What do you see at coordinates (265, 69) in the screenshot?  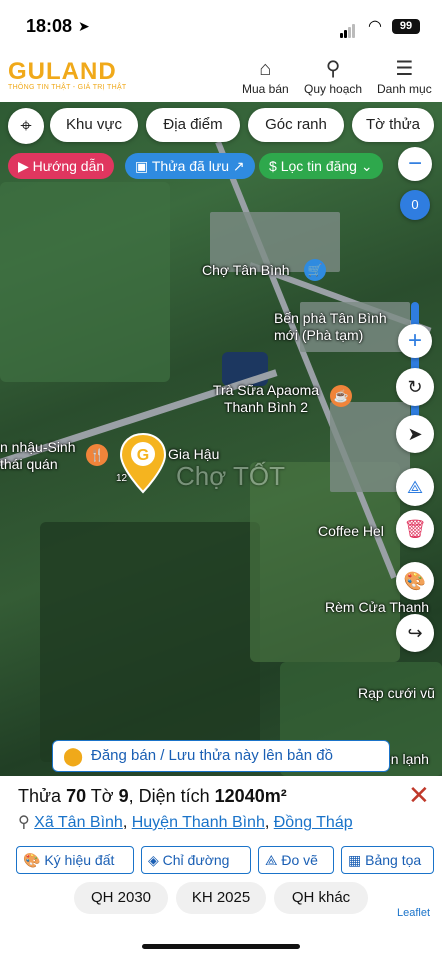 I see `store-icon: ⌂` at bounding box center [265, 69].